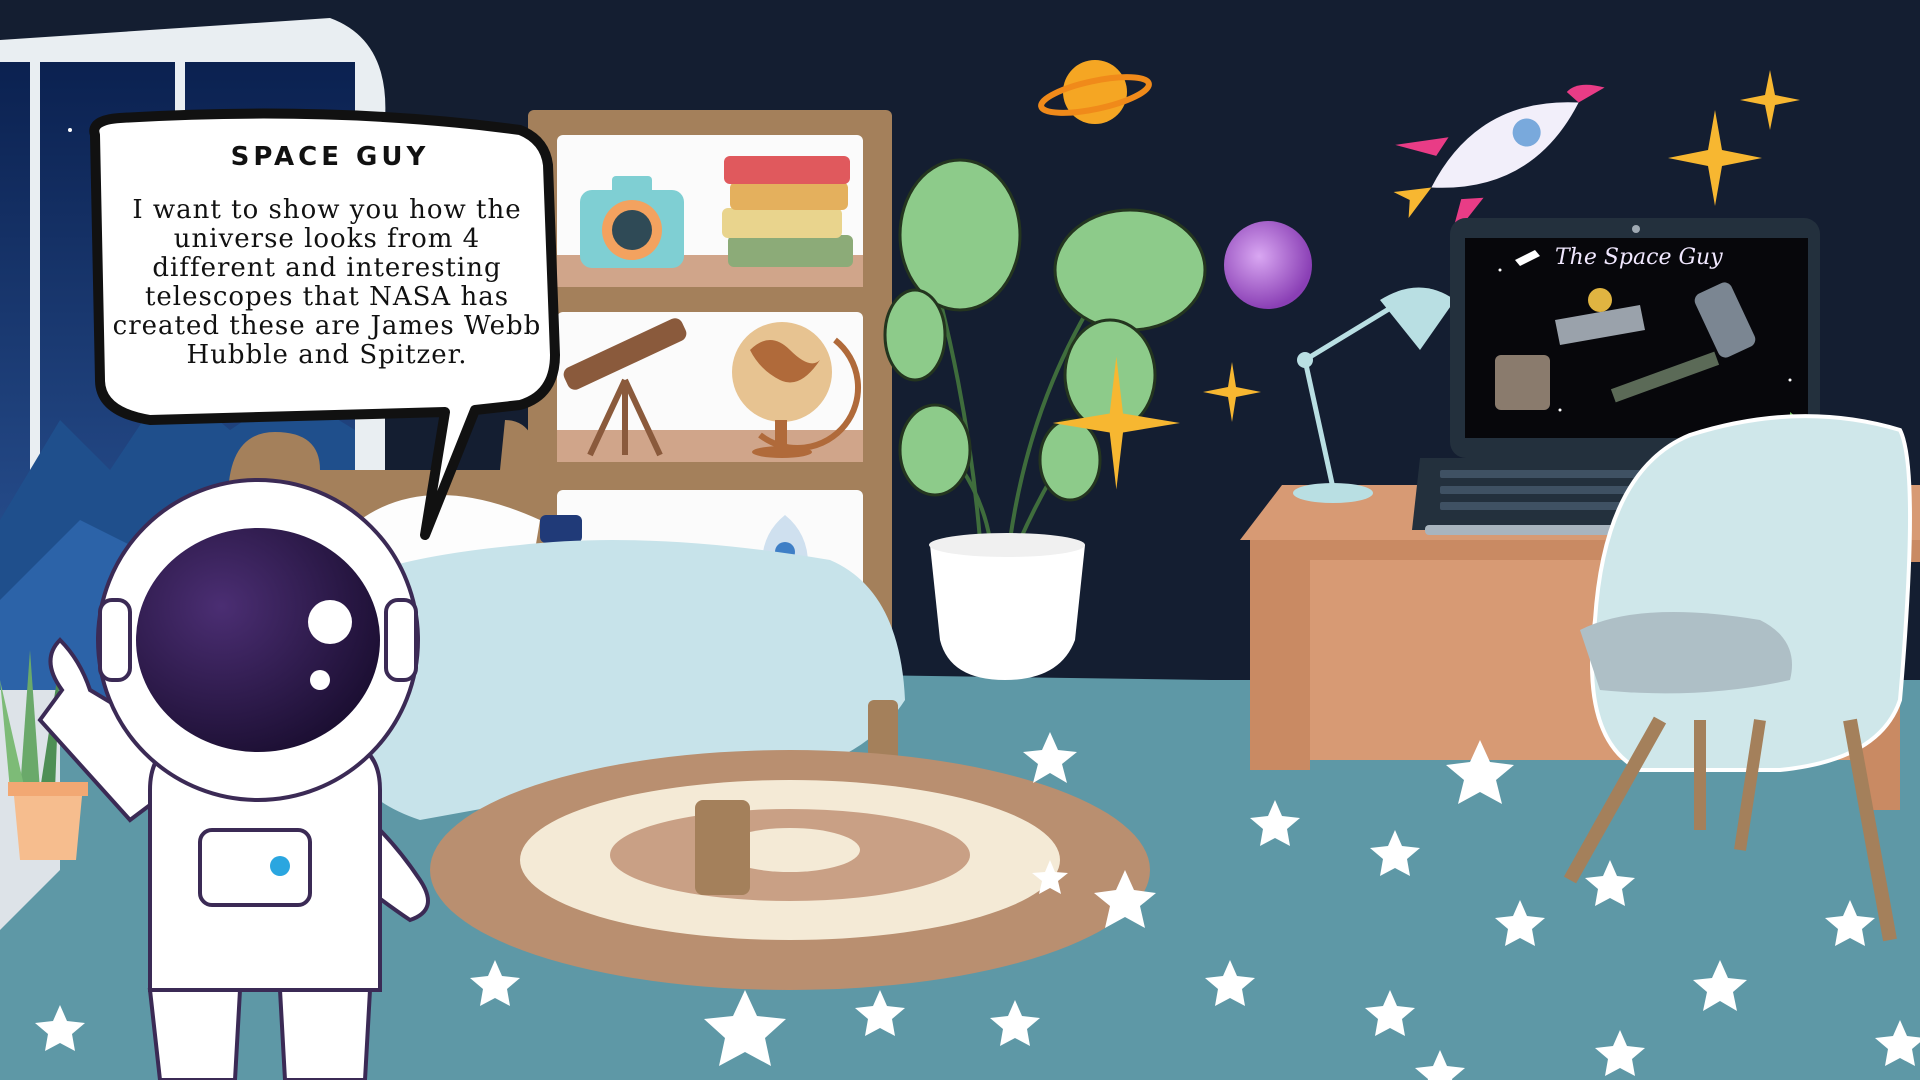 This screenshot has height=1080, width=1920. What do you see at coordinates (1639, 257) in the screenshot?
I see `laptop-screen-title: The Space Guy` at bounding box center [1639, 257].